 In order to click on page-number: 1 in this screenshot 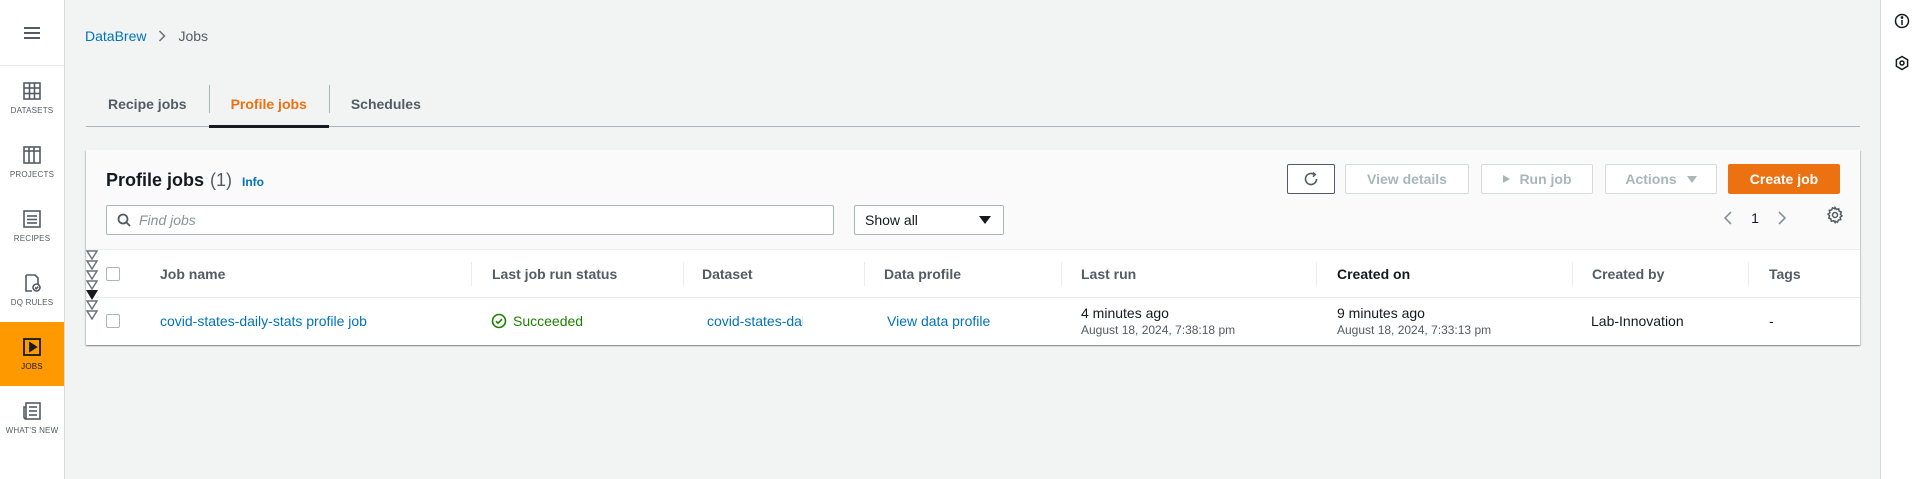, I will do `click(1755, 218)`.